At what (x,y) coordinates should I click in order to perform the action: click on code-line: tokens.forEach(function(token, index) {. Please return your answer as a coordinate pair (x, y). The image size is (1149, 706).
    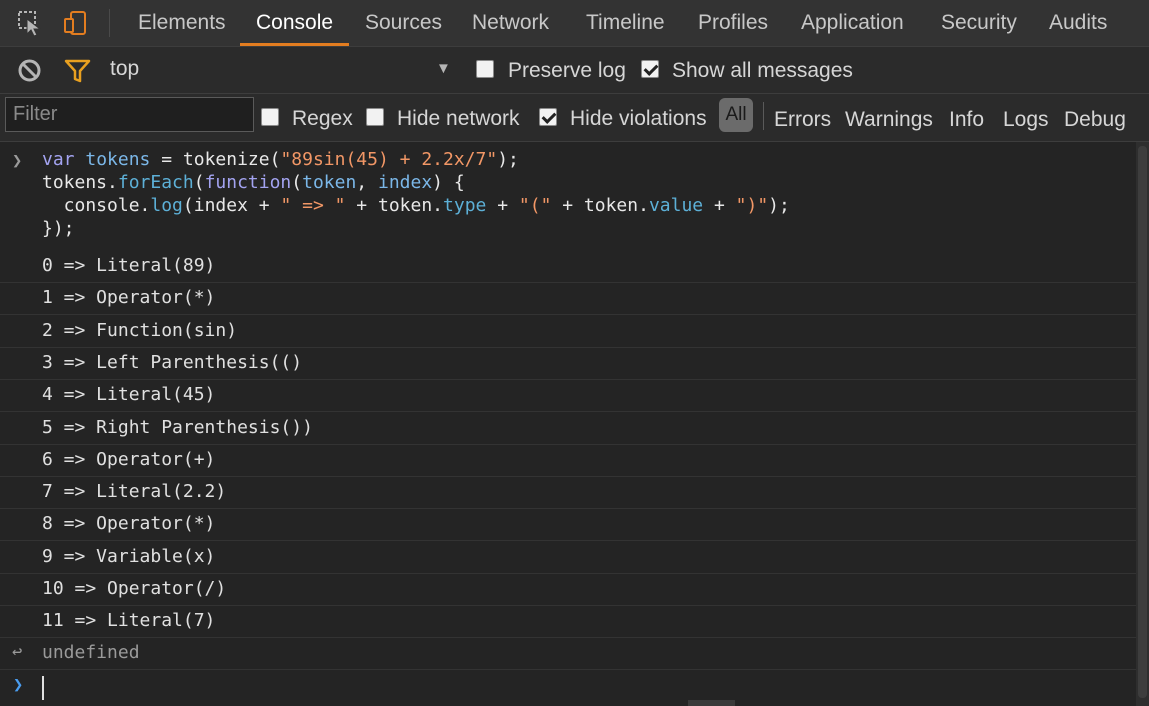
    Looking at the image, I should click on (253, 182).